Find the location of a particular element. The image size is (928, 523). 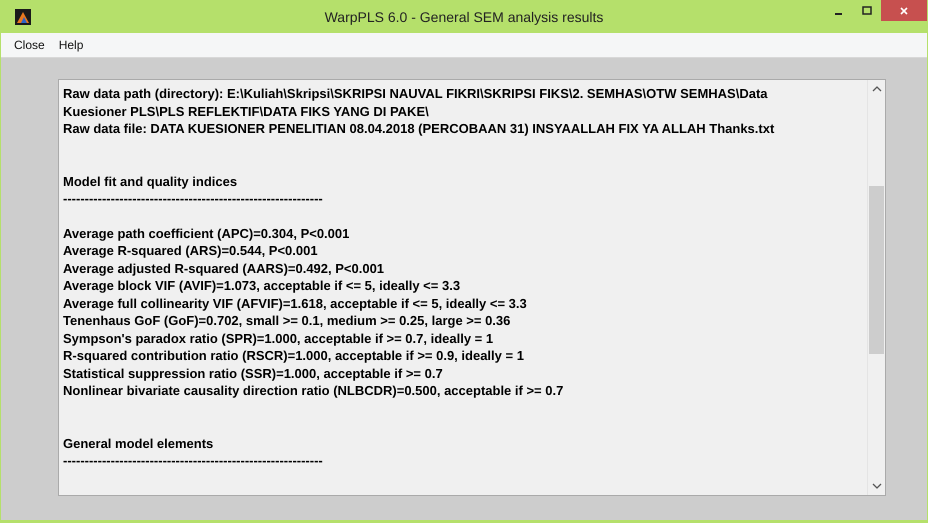

scroll-thumb is located at coordinates (876, 270).